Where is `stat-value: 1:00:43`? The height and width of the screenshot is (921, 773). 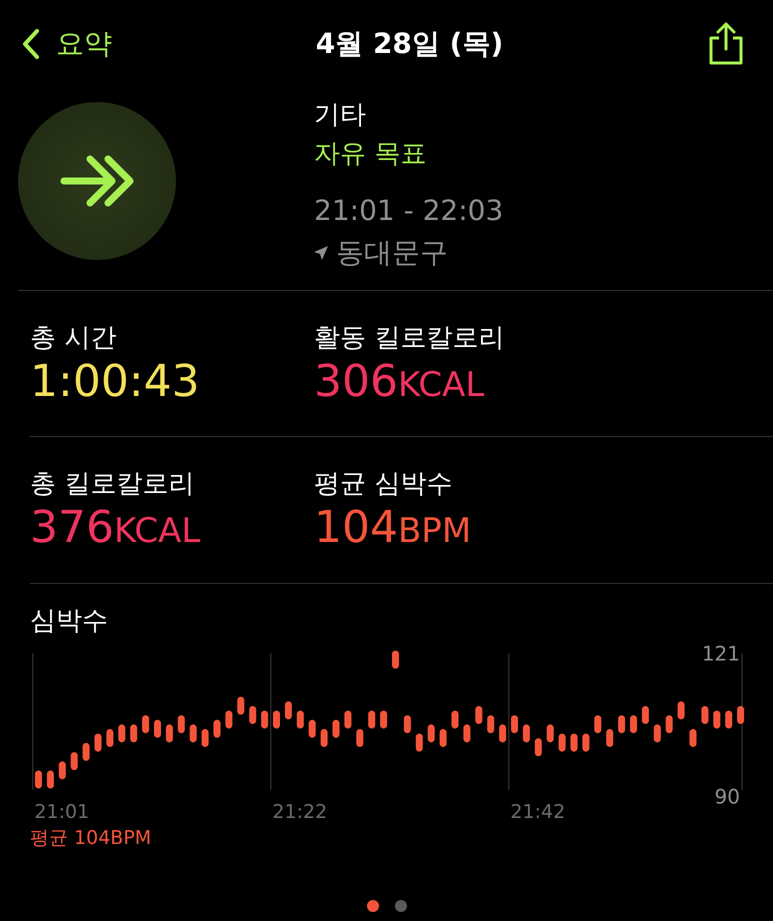 stat-value: 1:00:43 is located at coordinates (115, 382).